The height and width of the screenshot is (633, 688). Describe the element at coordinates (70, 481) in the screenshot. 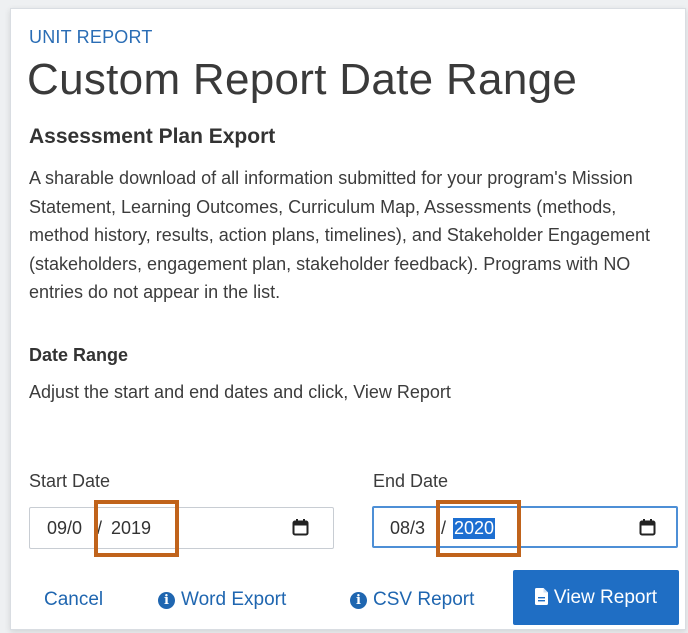

I see `start-date-label: Start Date` at that location.